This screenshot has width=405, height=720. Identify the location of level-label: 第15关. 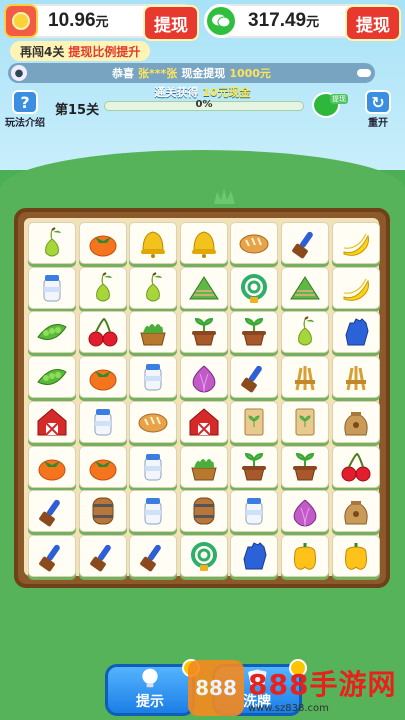
(77, 110).